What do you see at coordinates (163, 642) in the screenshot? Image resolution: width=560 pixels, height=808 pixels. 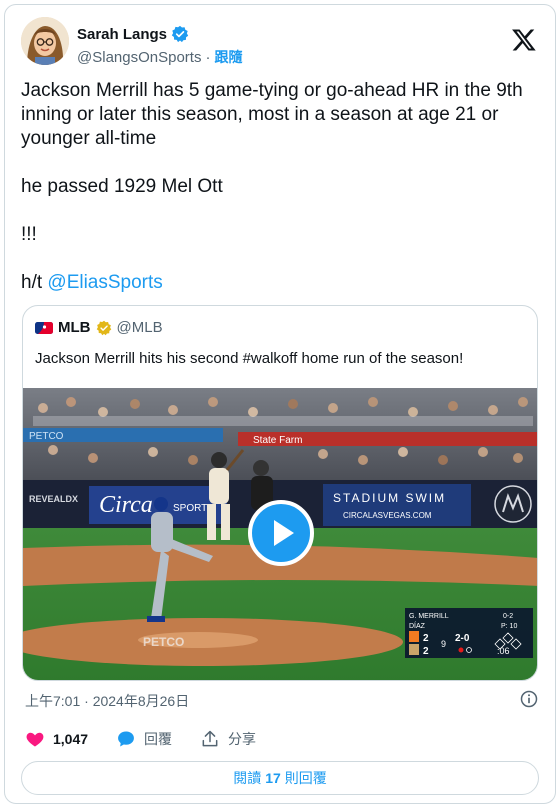 I see `mound-logo: PETCO` at bounding box center [163, 642].